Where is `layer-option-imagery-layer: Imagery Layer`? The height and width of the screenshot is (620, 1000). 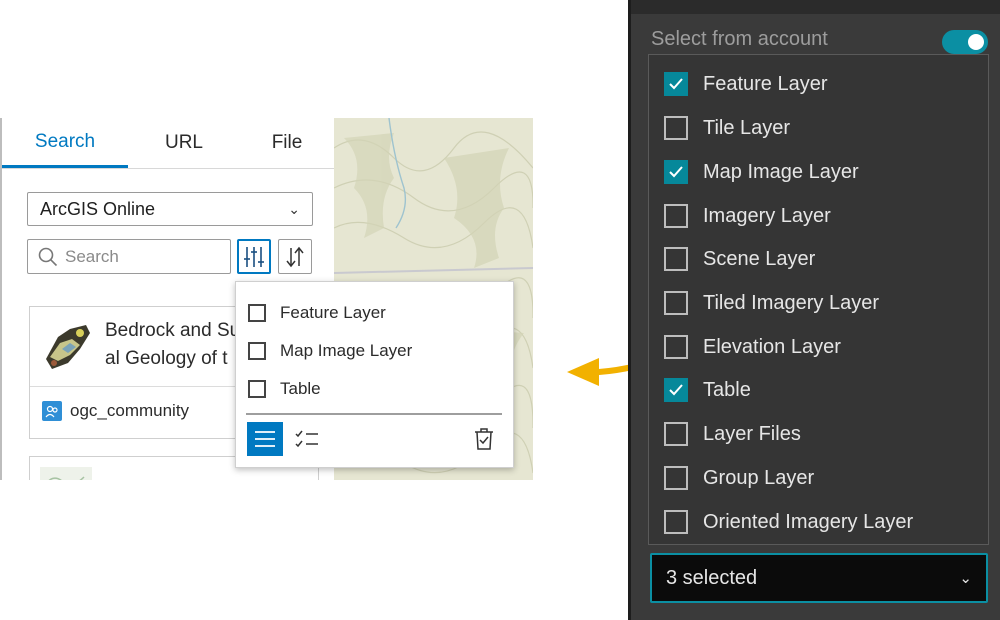 layer-option-imagery-layer: Imagery Layer is located at coordinates (747, 216).